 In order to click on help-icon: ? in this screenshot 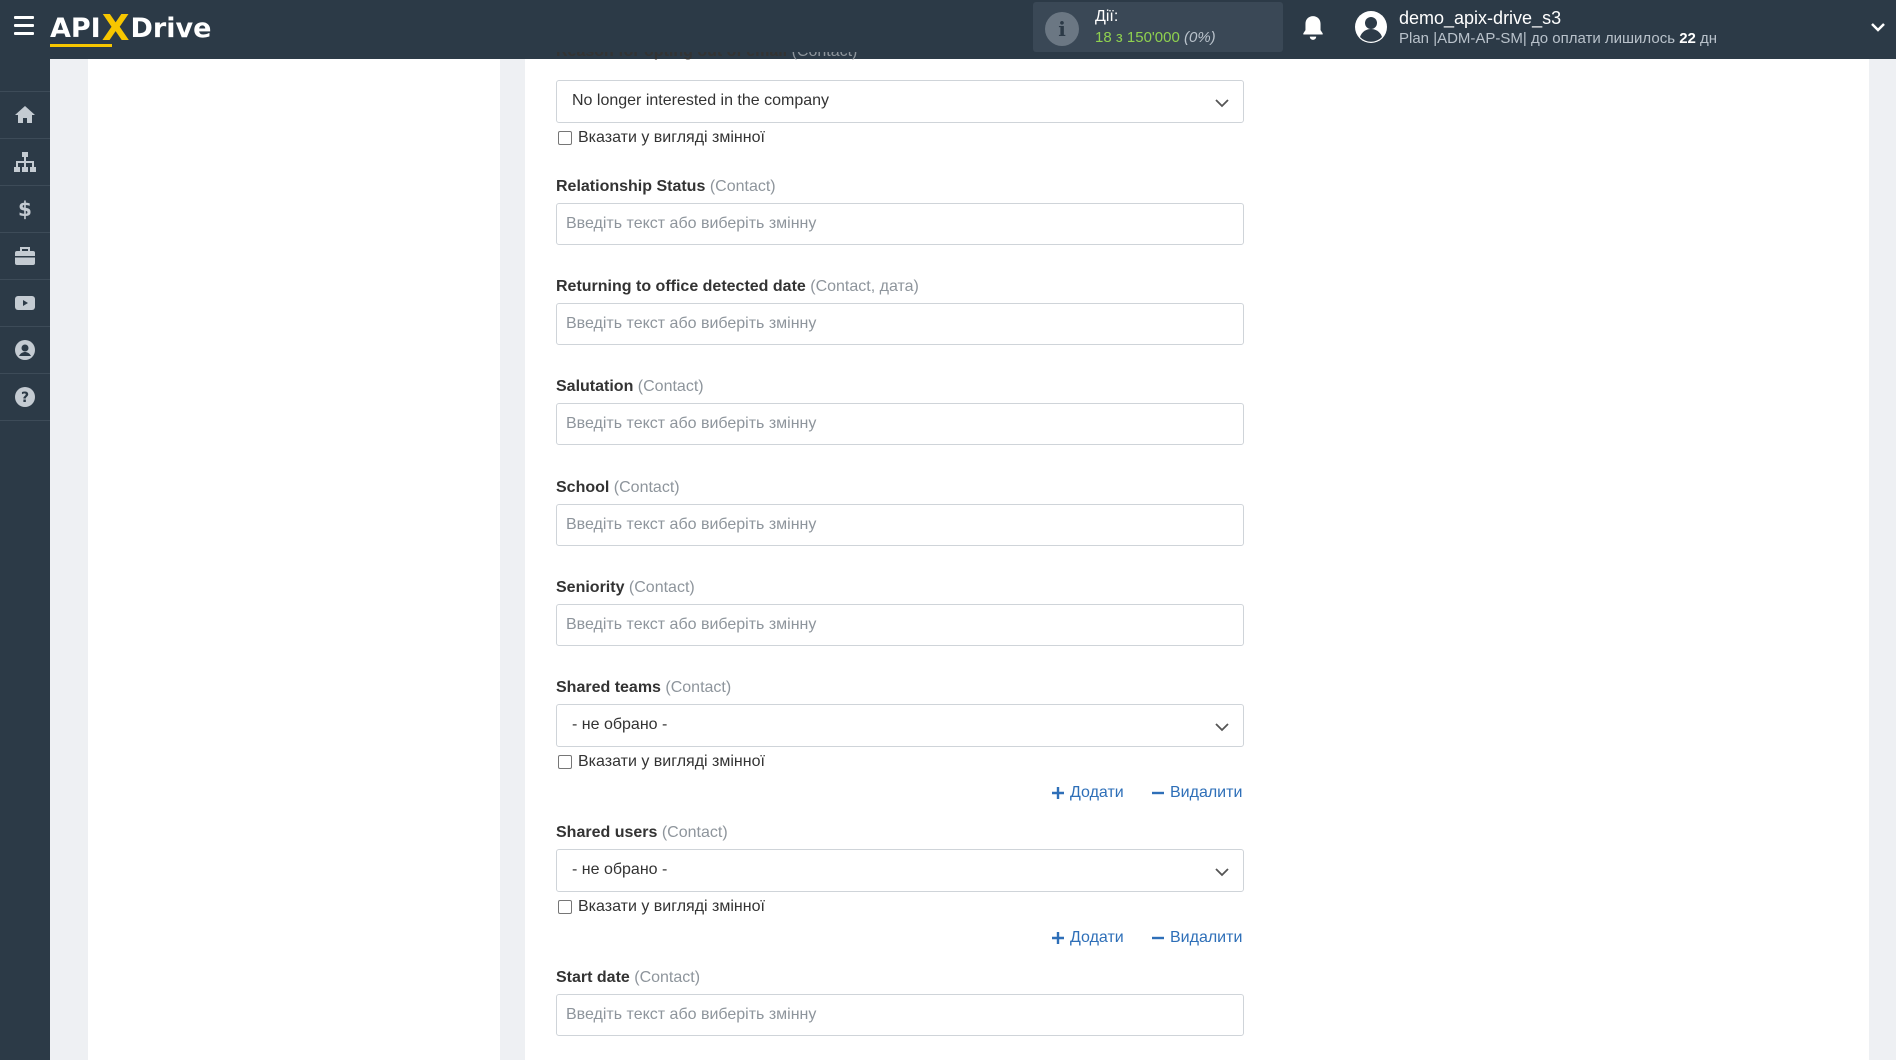, I will do `click(25, 397)`.